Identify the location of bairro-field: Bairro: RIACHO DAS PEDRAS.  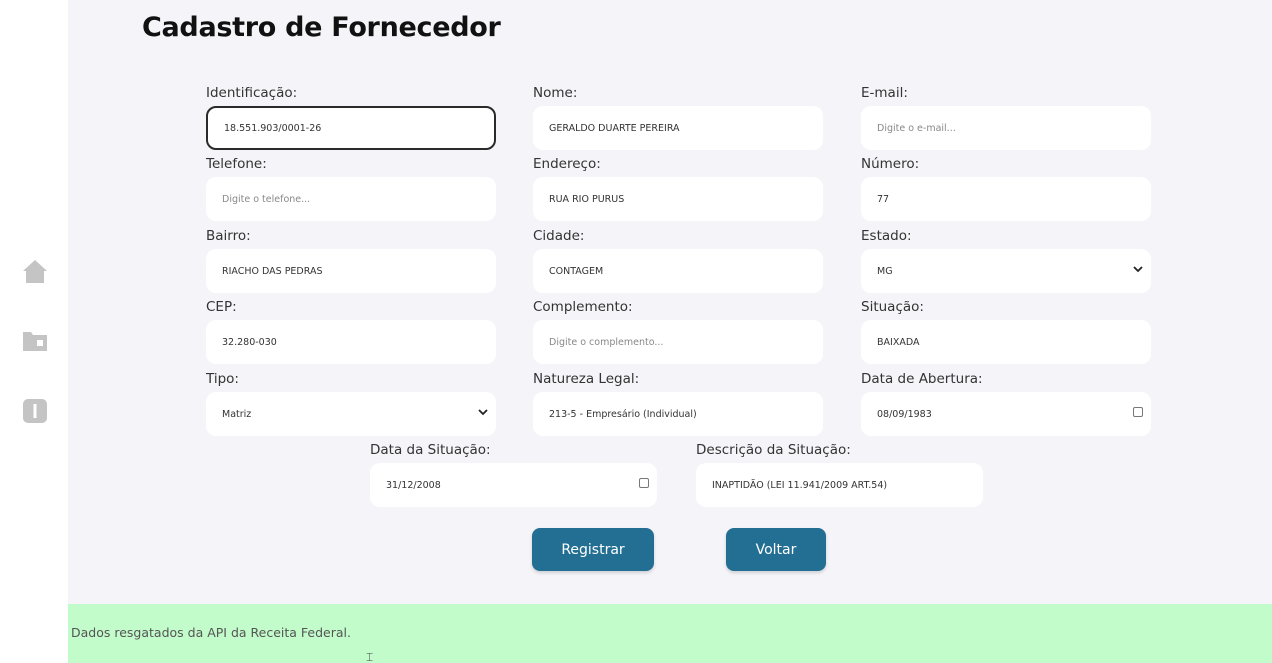
(351, 259).